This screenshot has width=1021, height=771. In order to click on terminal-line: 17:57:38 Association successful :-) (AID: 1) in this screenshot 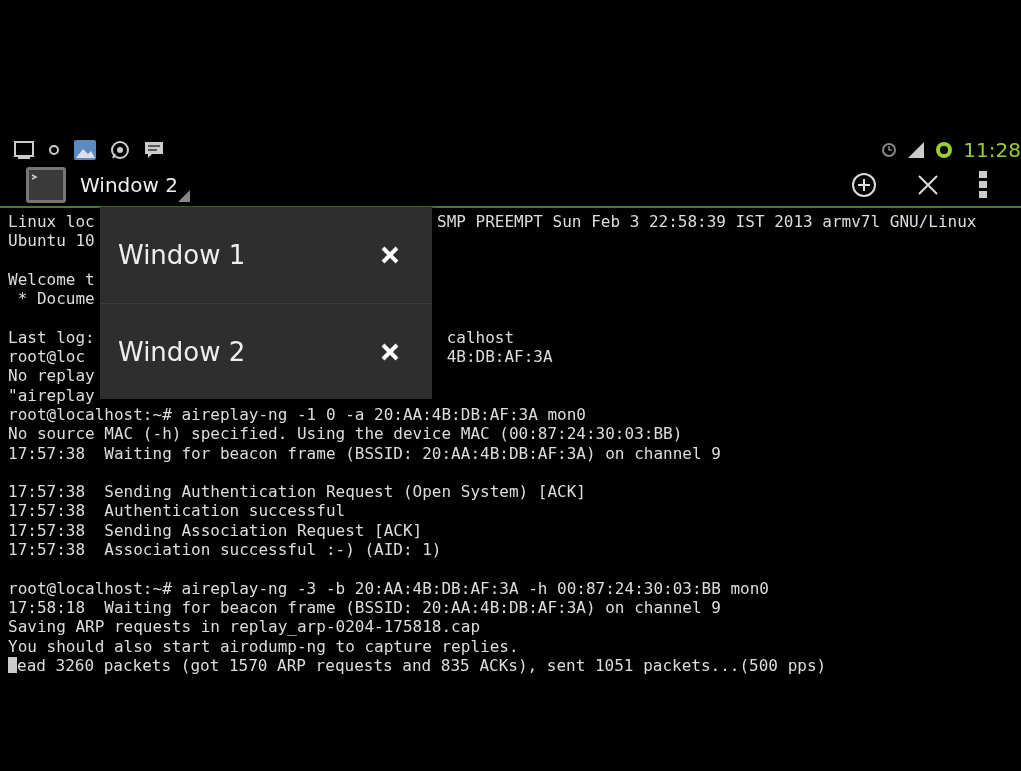, I will do `click(225, 550)`.